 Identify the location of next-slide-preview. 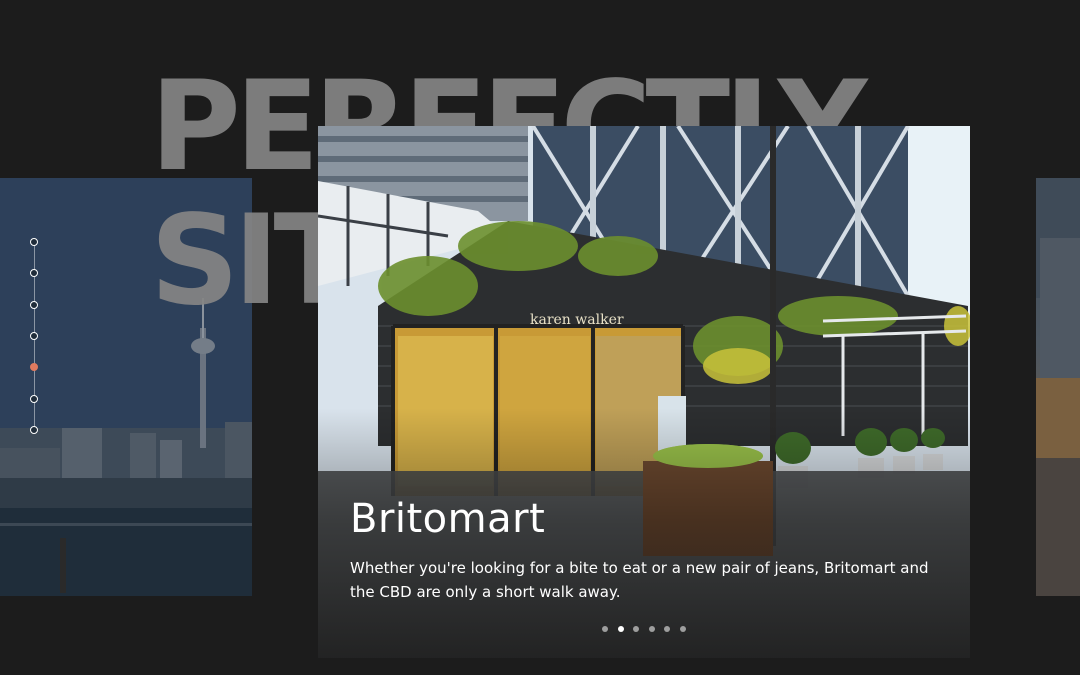
(1058, 387).